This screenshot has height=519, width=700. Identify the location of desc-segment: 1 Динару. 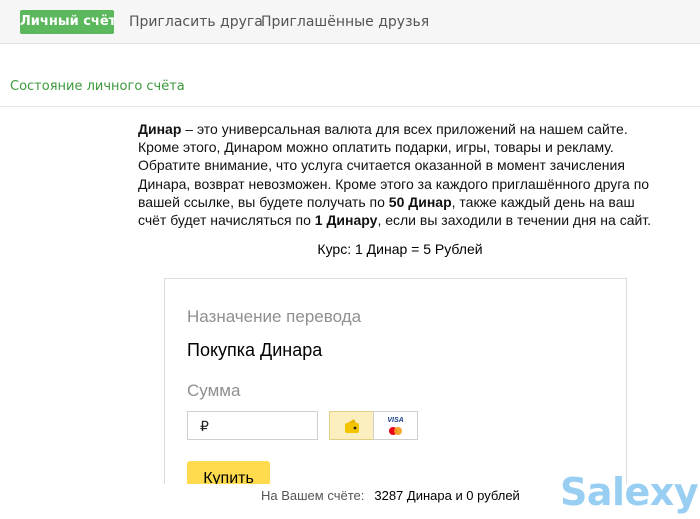
(346, 220).